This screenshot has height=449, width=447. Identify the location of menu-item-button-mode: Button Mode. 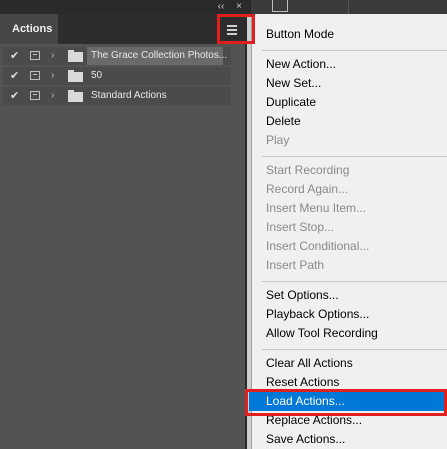
(349, 34).